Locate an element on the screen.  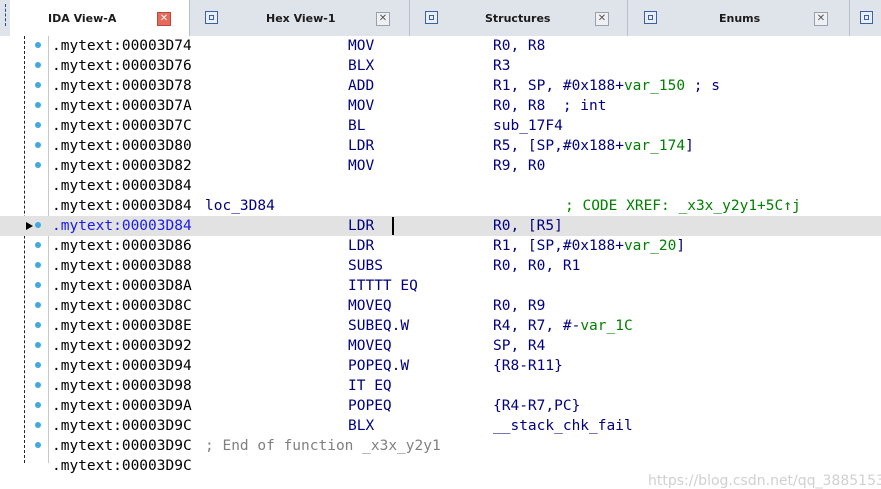
code-line: .mytext:00003D7A MOV R0, R8 ; int is located at coordinates (440, 106).